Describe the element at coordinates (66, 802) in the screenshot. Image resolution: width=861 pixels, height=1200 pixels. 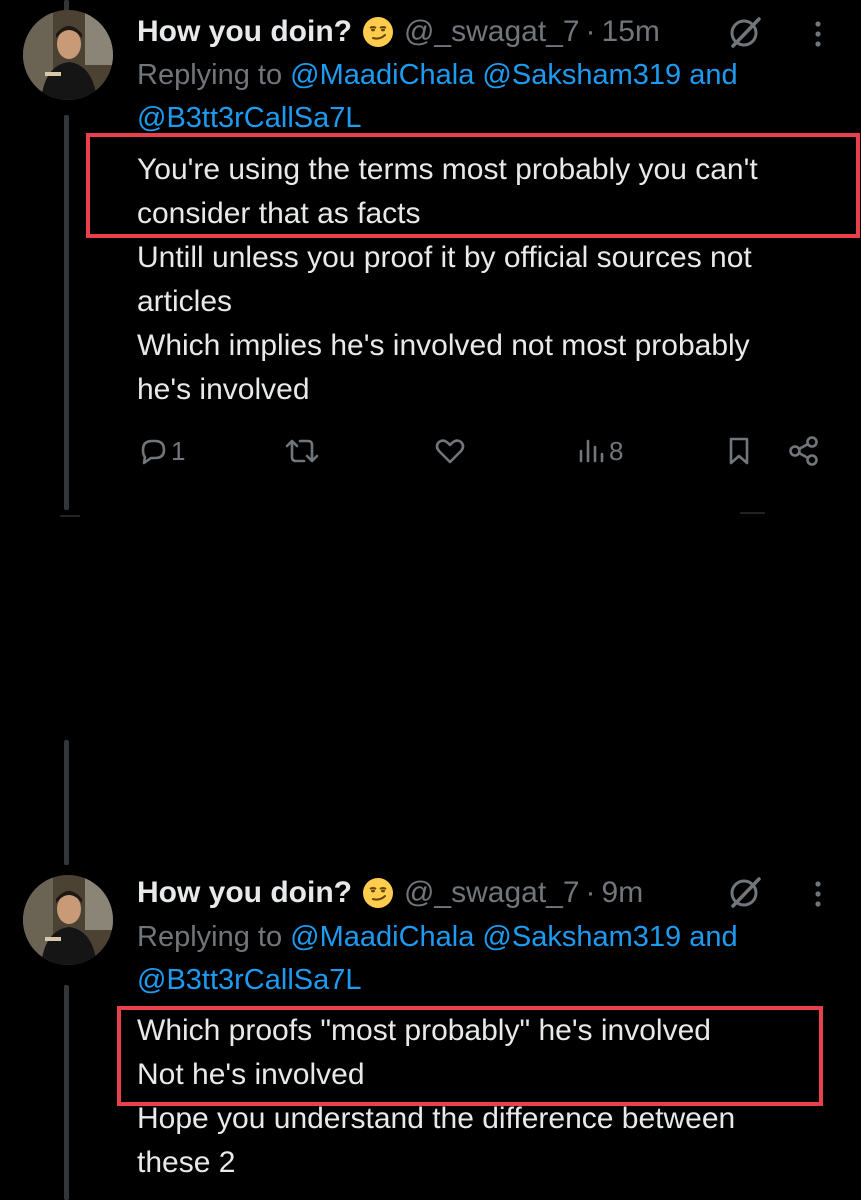
I see `thread-line-between` at that location.